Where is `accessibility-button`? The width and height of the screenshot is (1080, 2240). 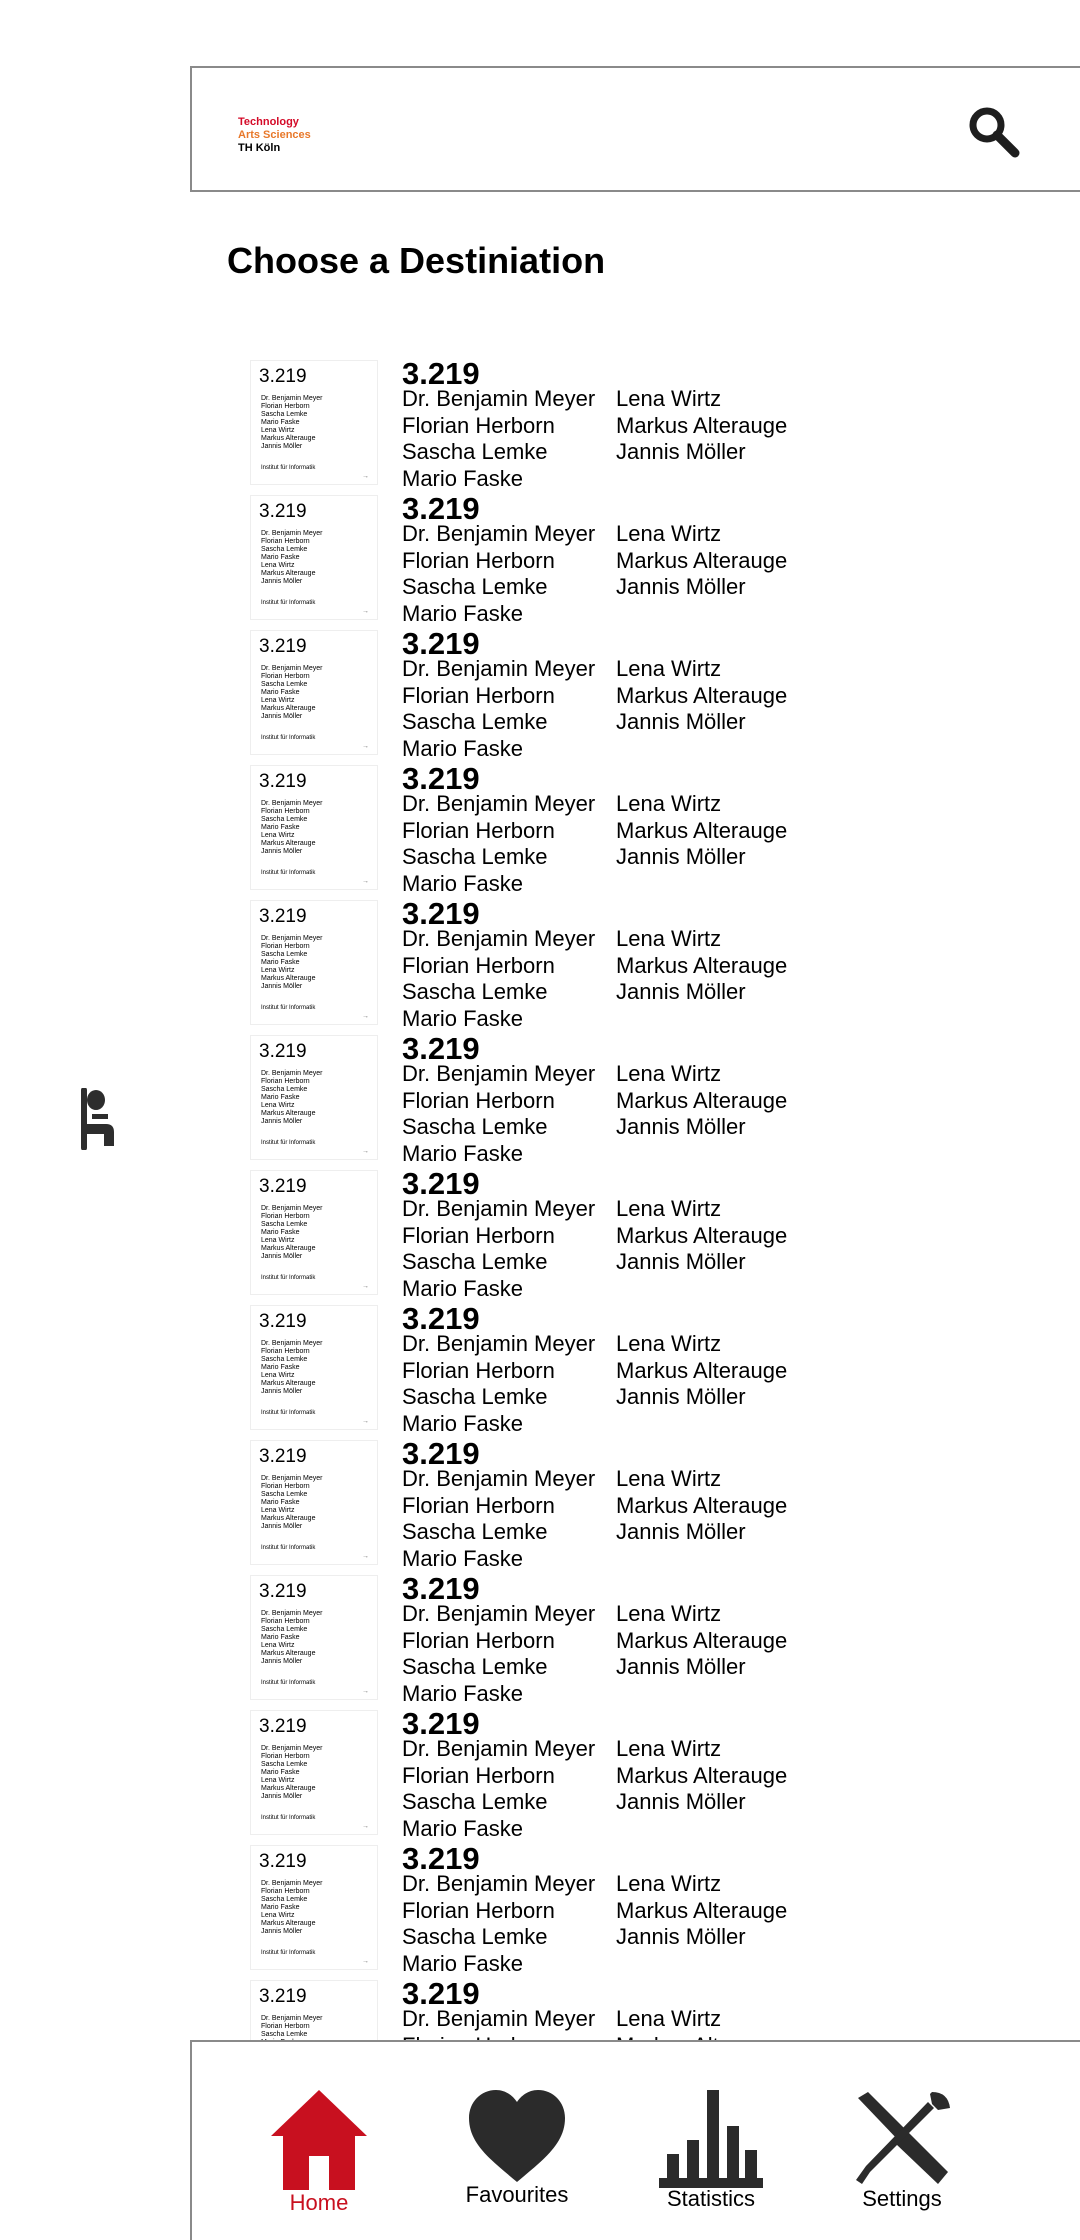
accessibility-button is located at coordinates (94, 1119).